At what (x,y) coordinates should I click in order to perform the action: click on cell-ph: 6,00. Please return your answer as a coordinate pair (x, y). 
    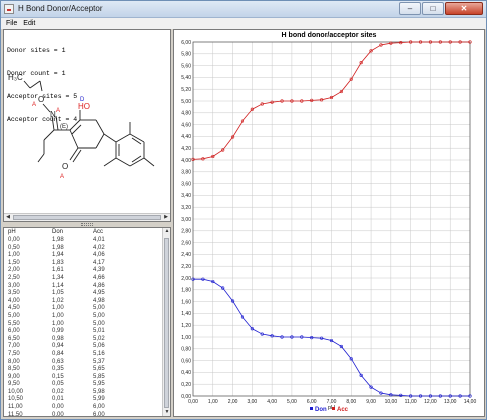
    Looking at the image, I should click on (14, 331).